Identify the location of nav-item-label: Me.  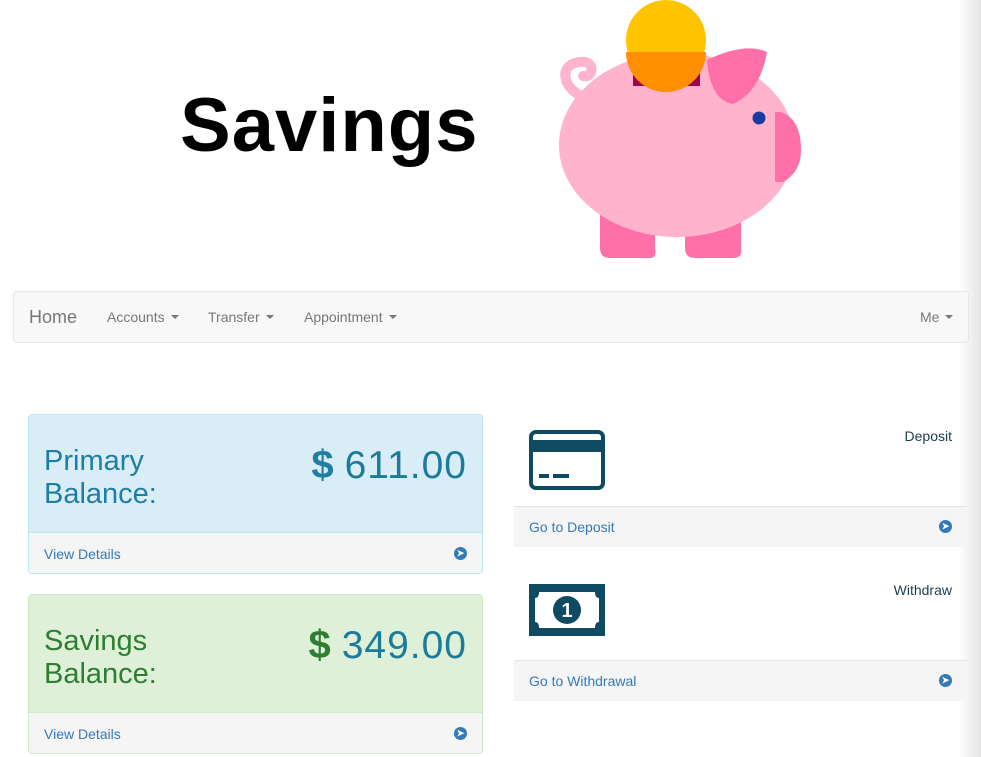
(930, 317).